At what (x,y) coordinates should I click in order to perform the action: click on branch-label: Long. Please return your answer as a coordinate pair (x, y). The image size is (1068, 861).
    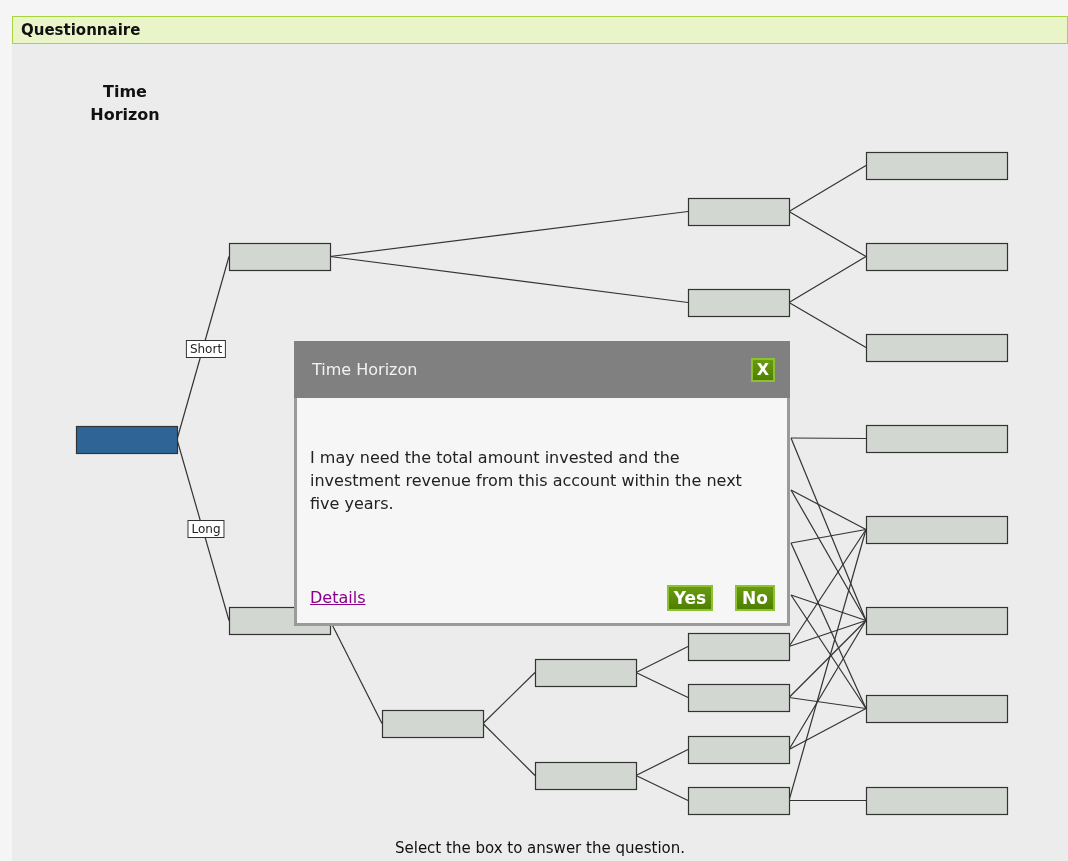
    Looking at the image, I should click on (206, 529).